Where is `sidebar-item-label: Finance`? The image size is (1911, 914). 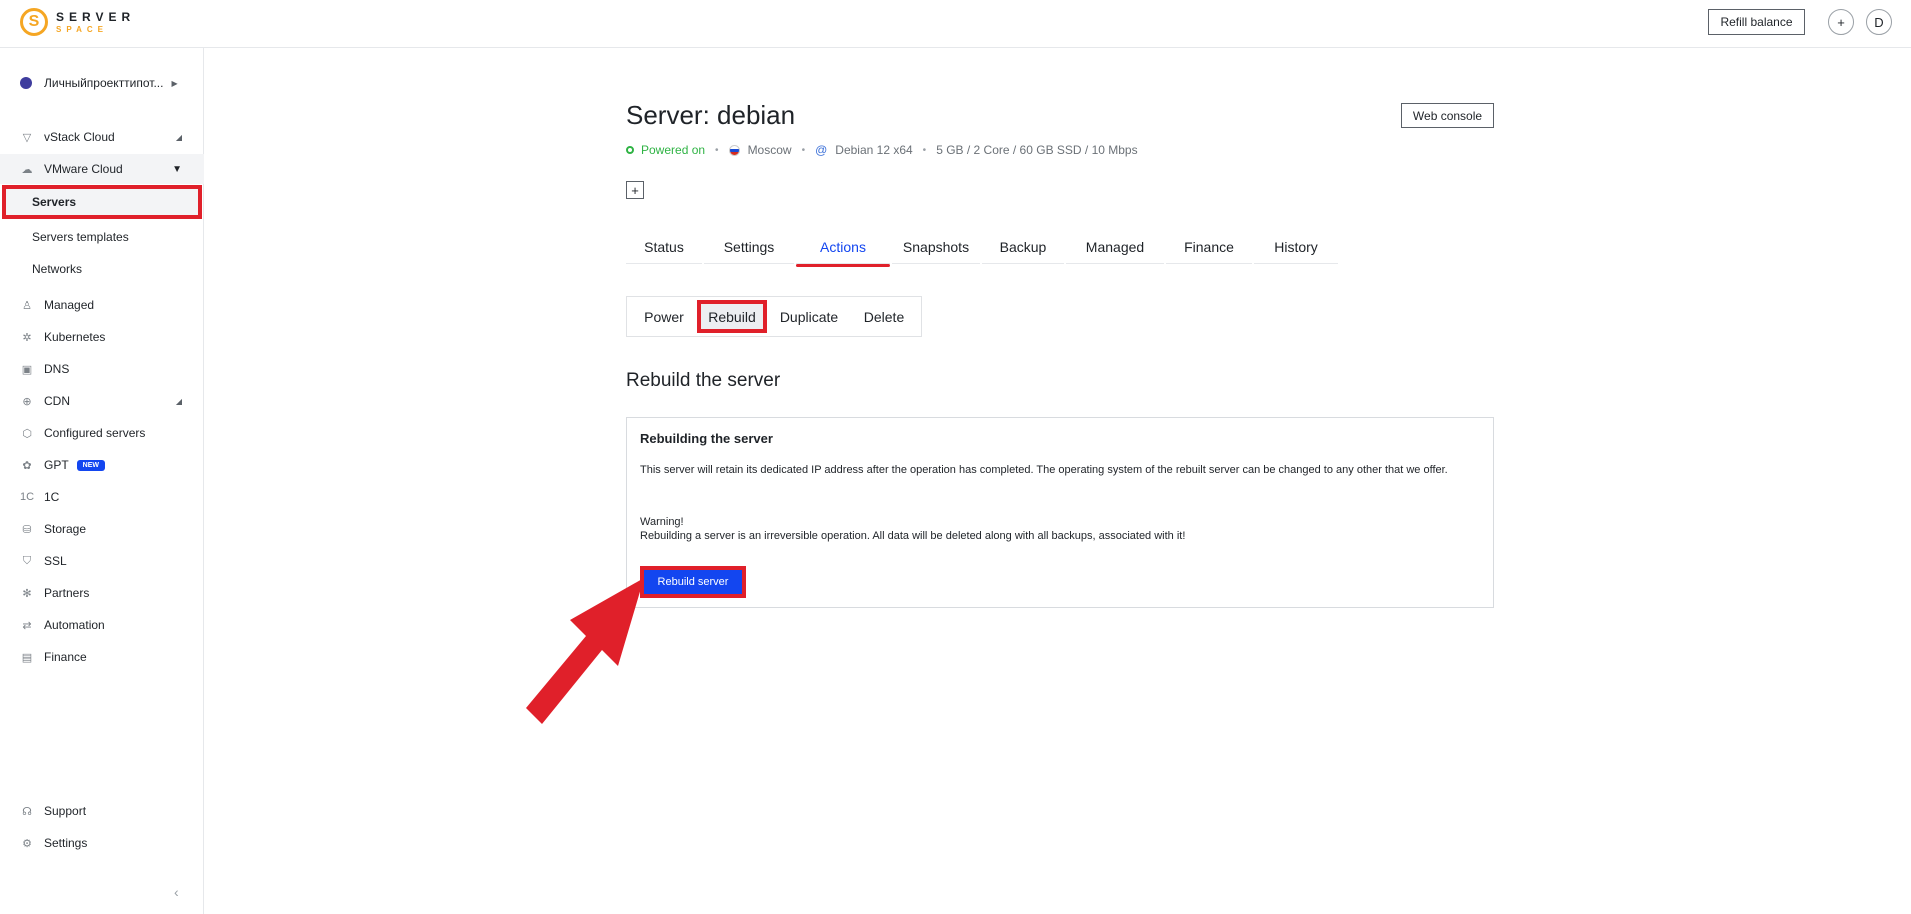
sidebar-item-label: Finance is located at coordinates (65, 657).